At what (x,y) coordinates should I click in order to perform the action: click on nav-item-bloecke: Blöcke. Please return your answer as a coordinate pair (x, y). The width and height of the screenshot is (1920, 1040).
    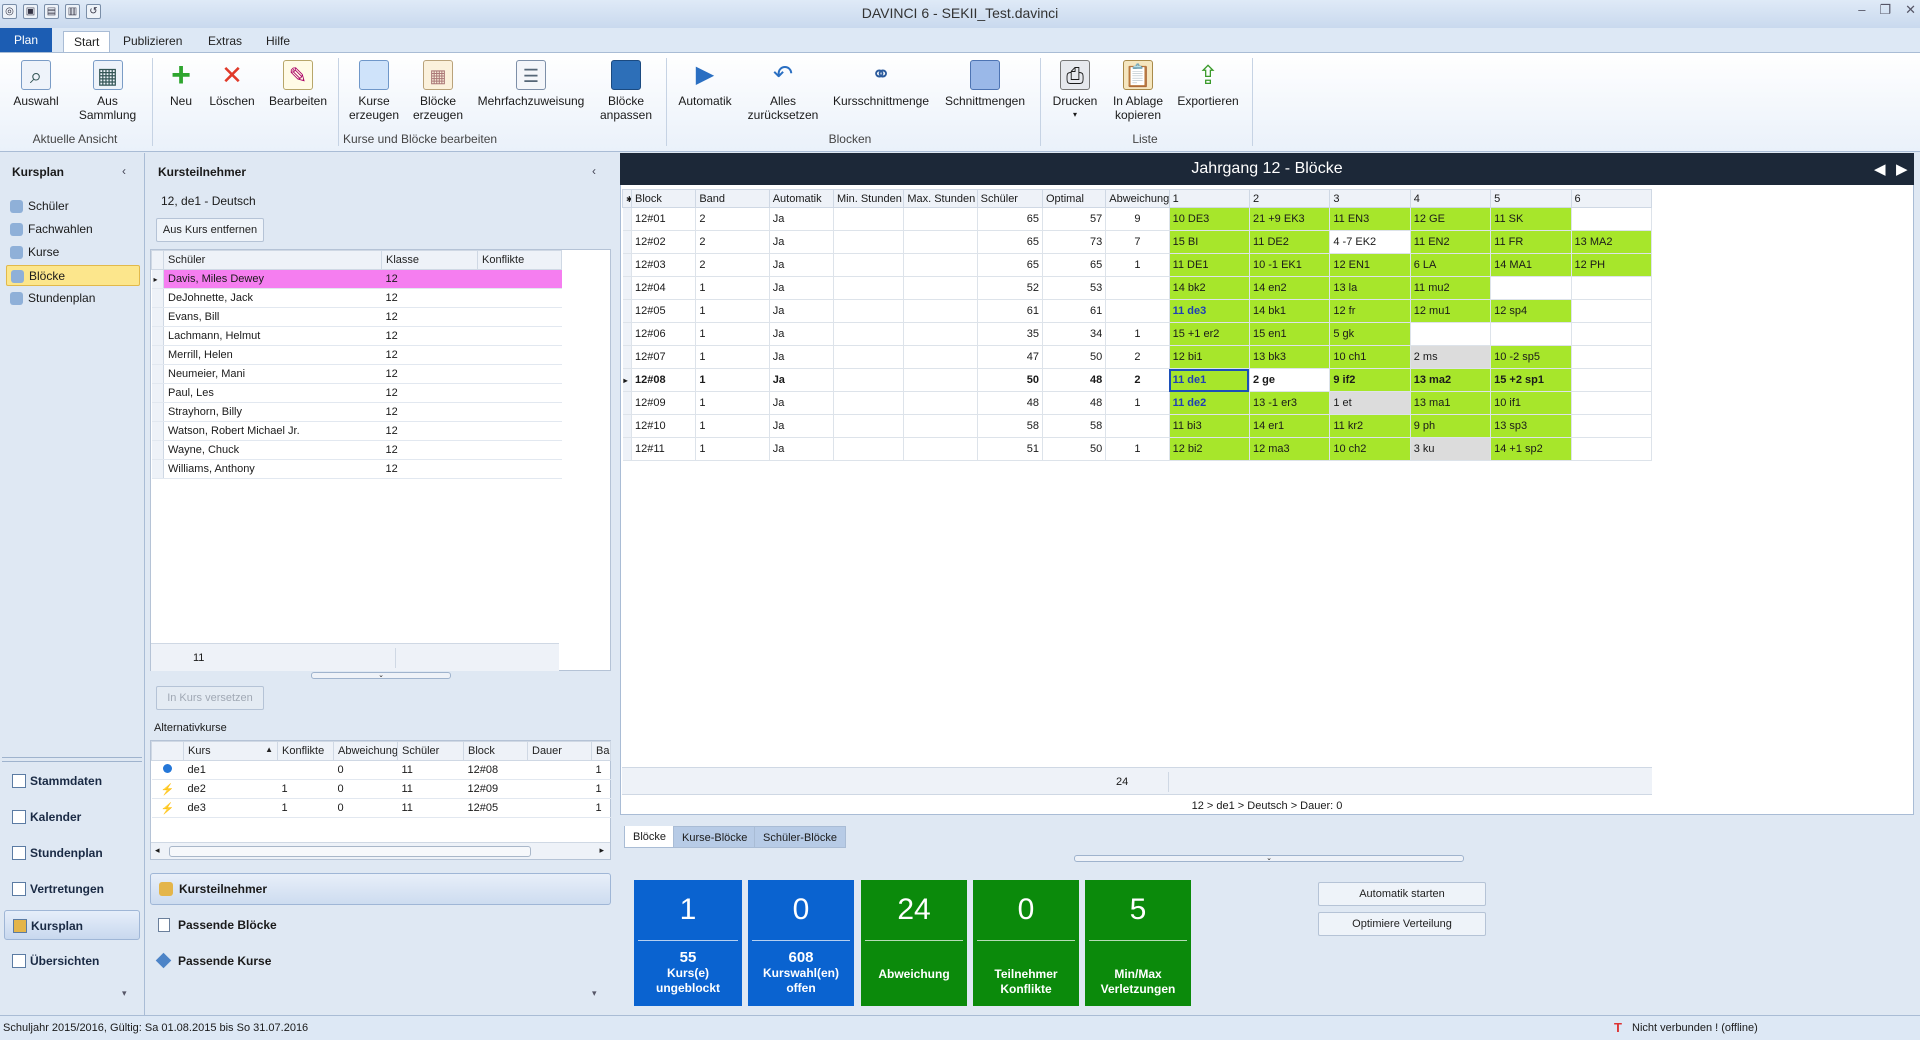
    Looking at the image, I should click on (73, 275).